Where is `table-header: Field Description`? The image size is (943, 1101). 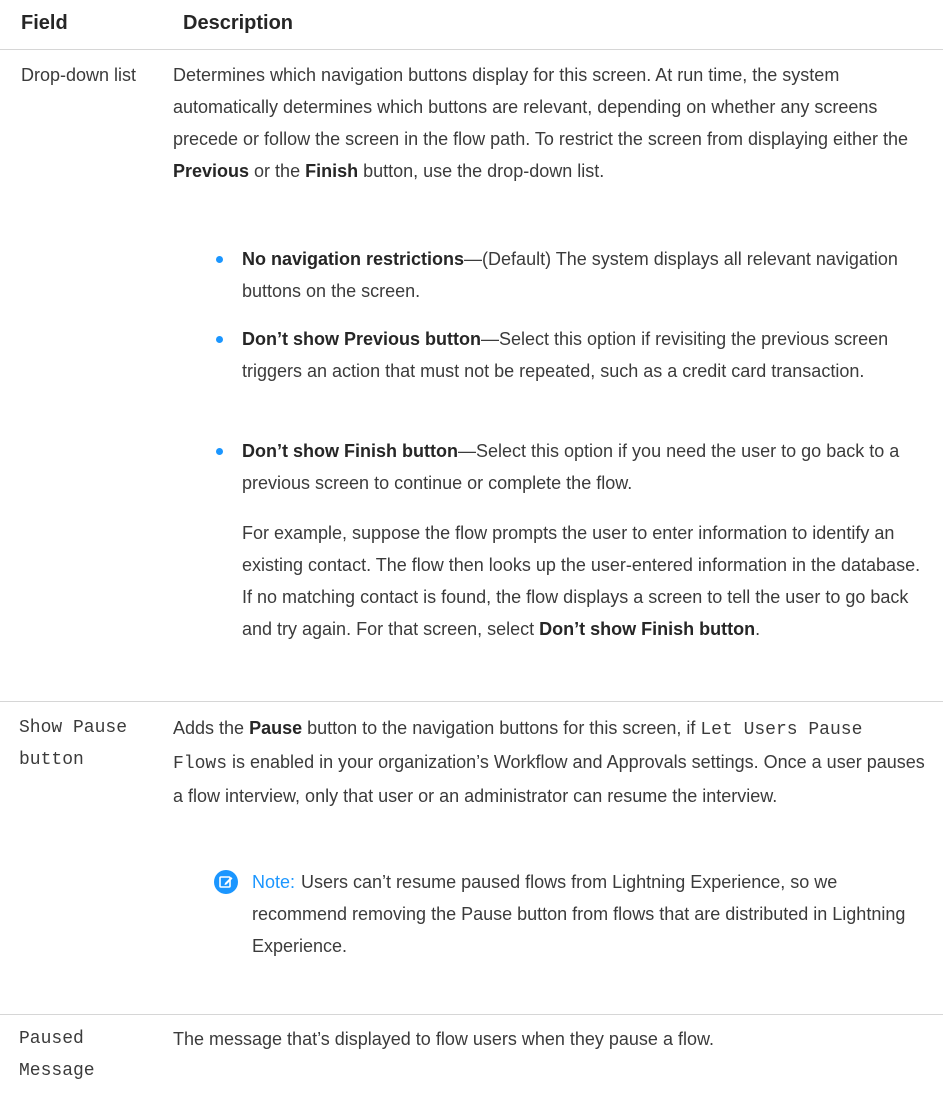
table-header: Field Description is located at coordinates (471, 25).